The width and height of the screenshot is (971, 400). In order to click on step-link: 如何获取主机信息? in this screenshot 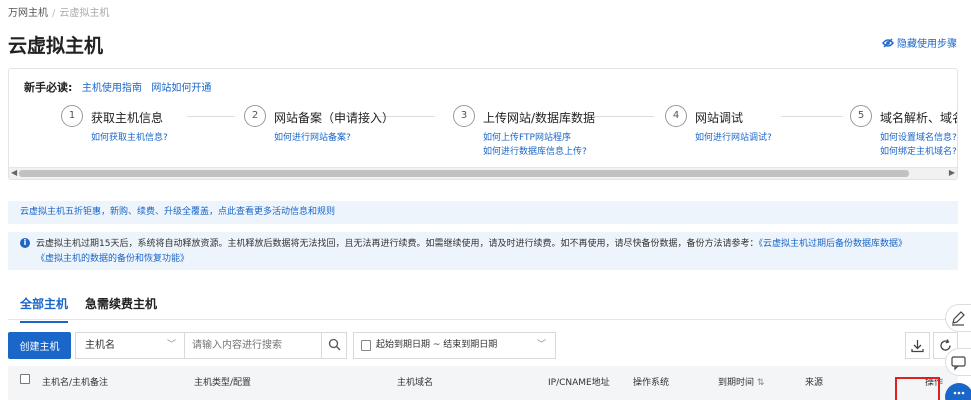, I will do `click(129, 136)`.